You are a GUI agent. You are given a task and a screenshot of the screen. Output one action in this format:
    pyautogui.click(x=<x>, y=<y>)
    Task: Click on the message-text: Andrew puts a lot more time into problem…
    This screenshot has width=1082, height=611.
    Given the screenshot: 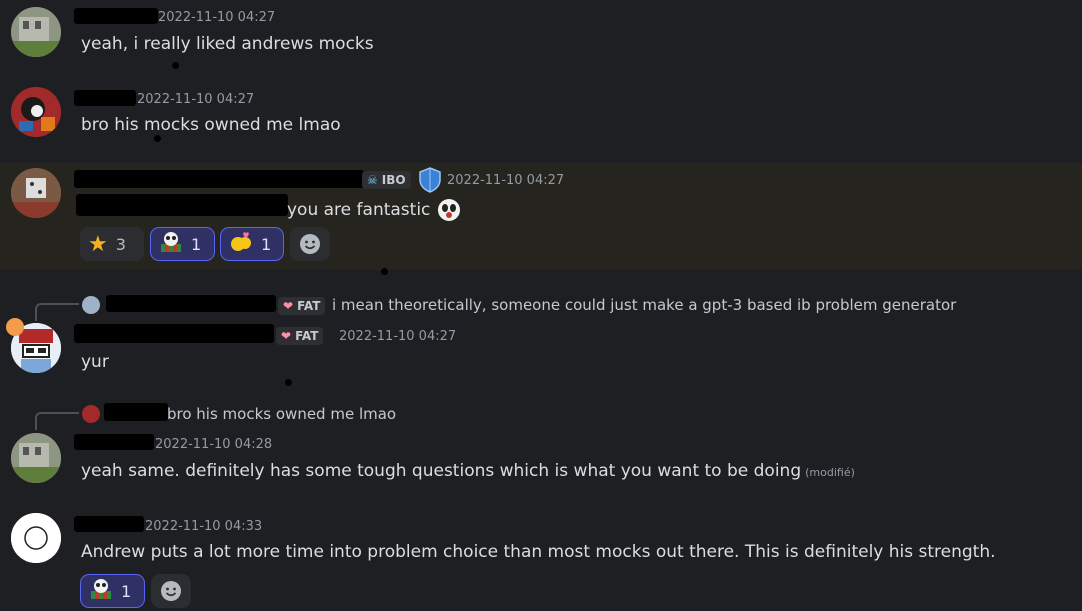 What is the action you would take?
    pyautogui.click(x=538, y=552)
    